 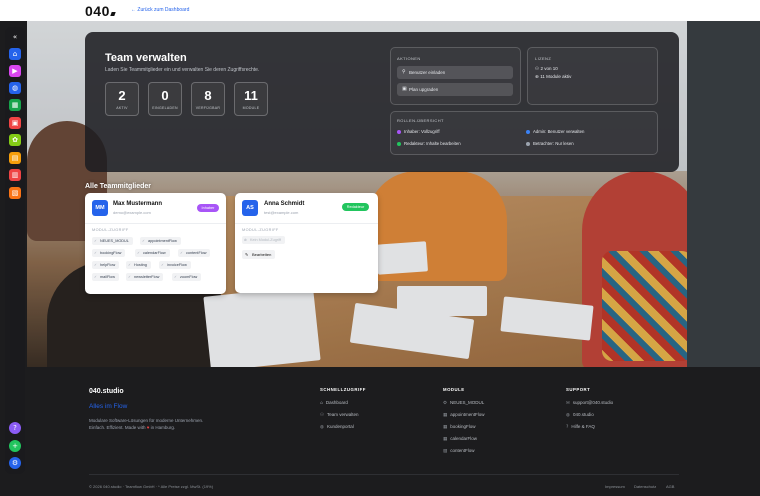 What do you see at coordinates (589, 403) in the screenshot?
I see `footer-link-email: ✉ support@040.studio` at bounding box center [589, 403].